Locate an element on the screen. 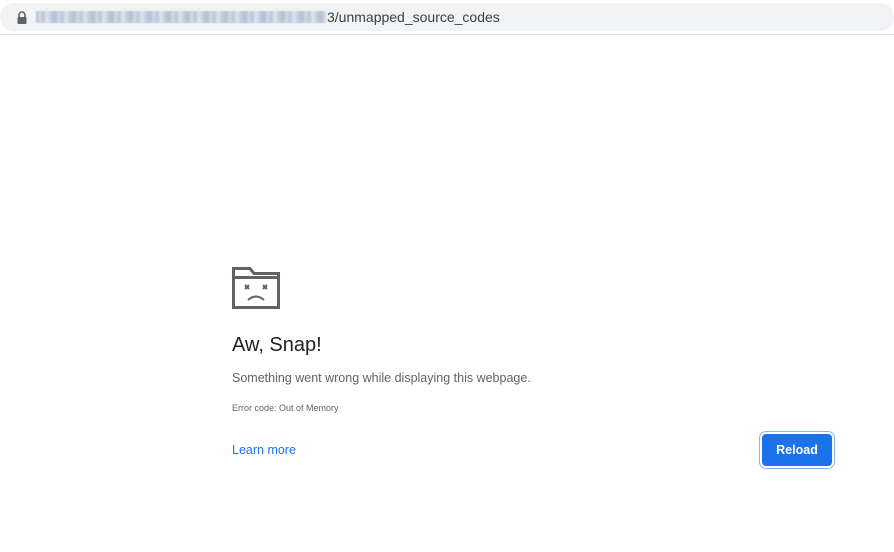  url-text: 3/unmapped_source_codes is located at coordinates (268, 17).